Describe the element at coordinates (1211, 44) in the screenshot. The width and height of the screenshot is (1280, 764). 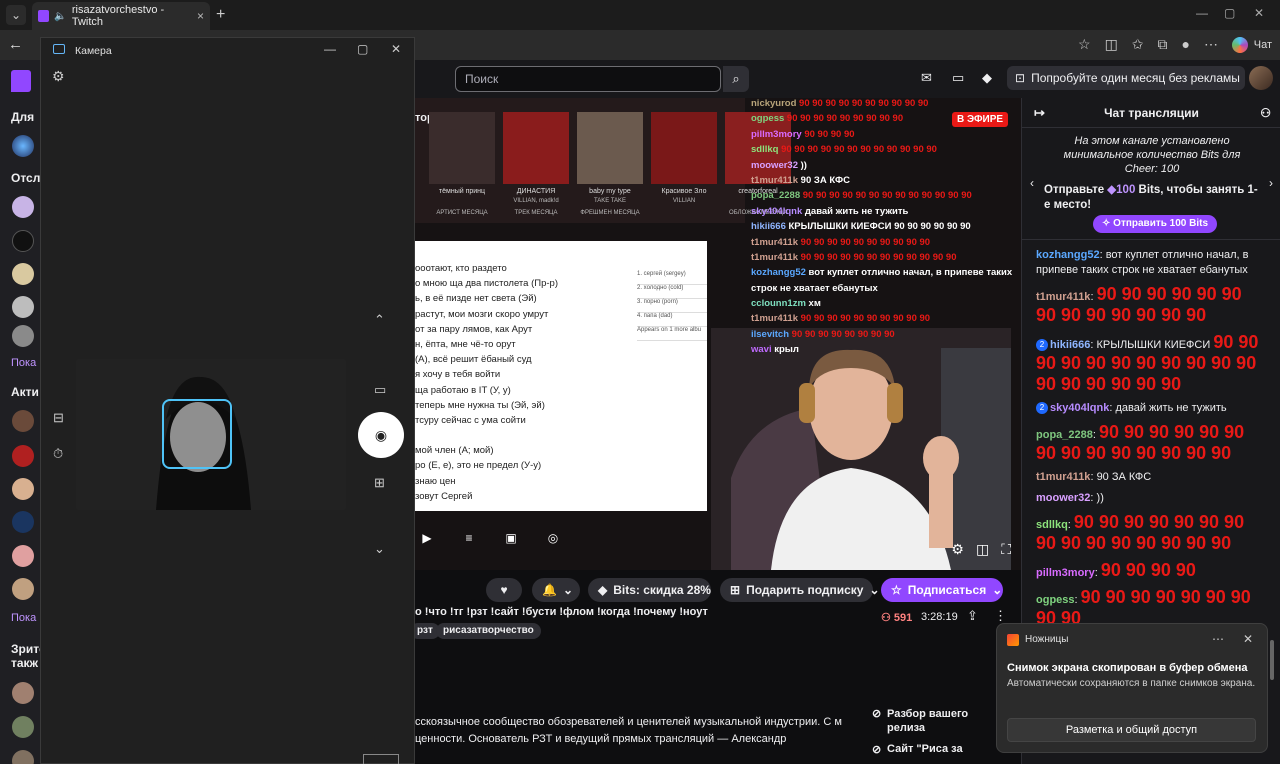
I see `more-menu-icon: ⋯` at that location.